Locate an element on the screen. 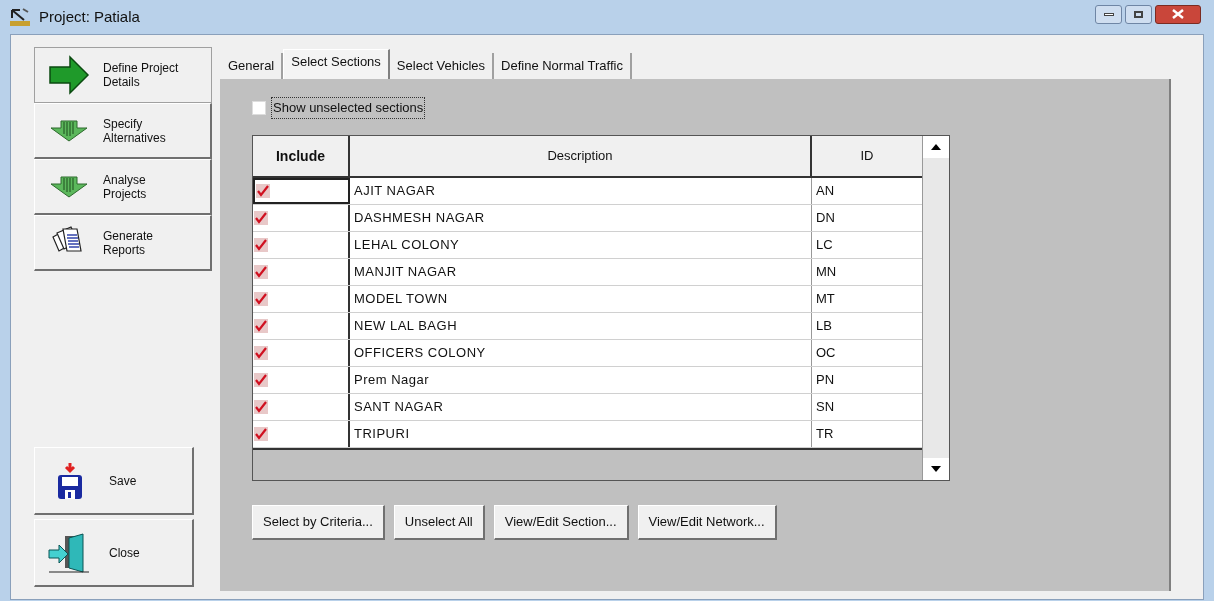 This screenshot has width=1214, height=601. column-header: ID is located at coordinates (867, 156).